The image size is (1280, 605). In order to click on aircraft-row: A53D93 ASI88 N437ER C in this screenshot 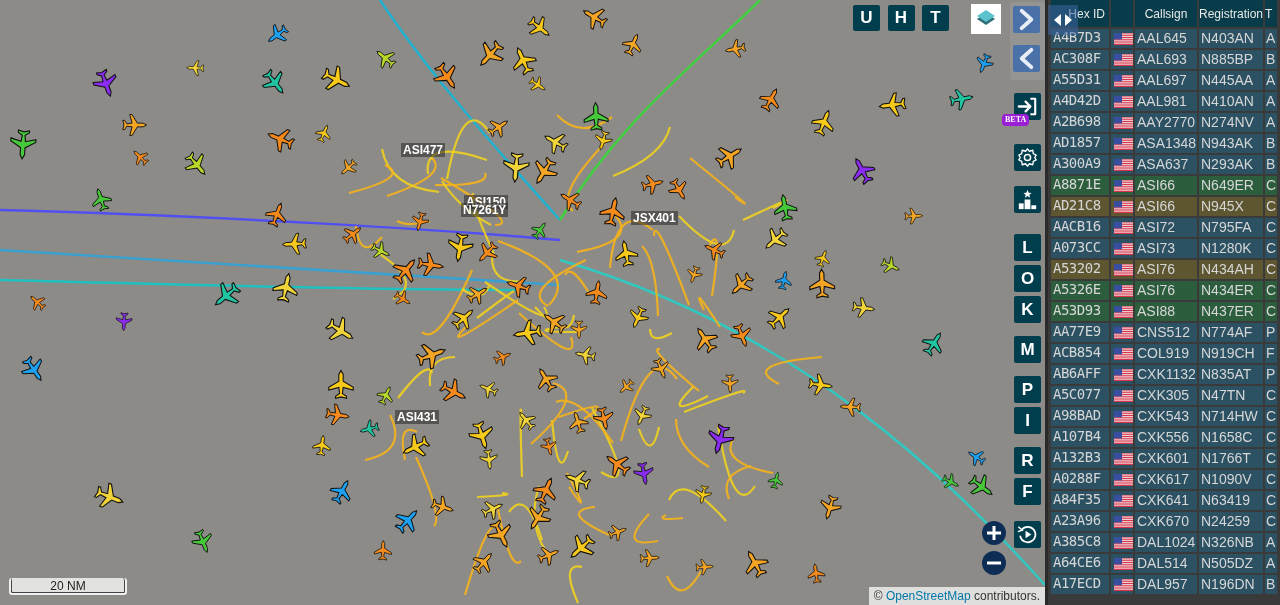, I will do `click(1165, 311)`.